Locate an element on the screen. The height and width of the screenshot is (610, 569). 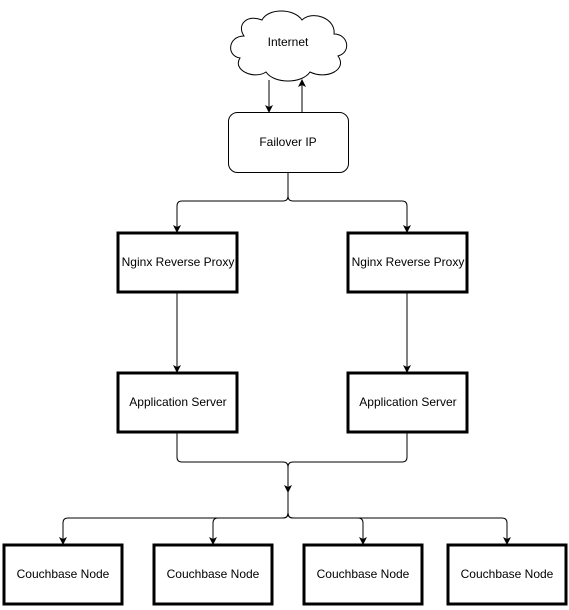
failover-label: Failover IP is located at coordinates (288, 142).